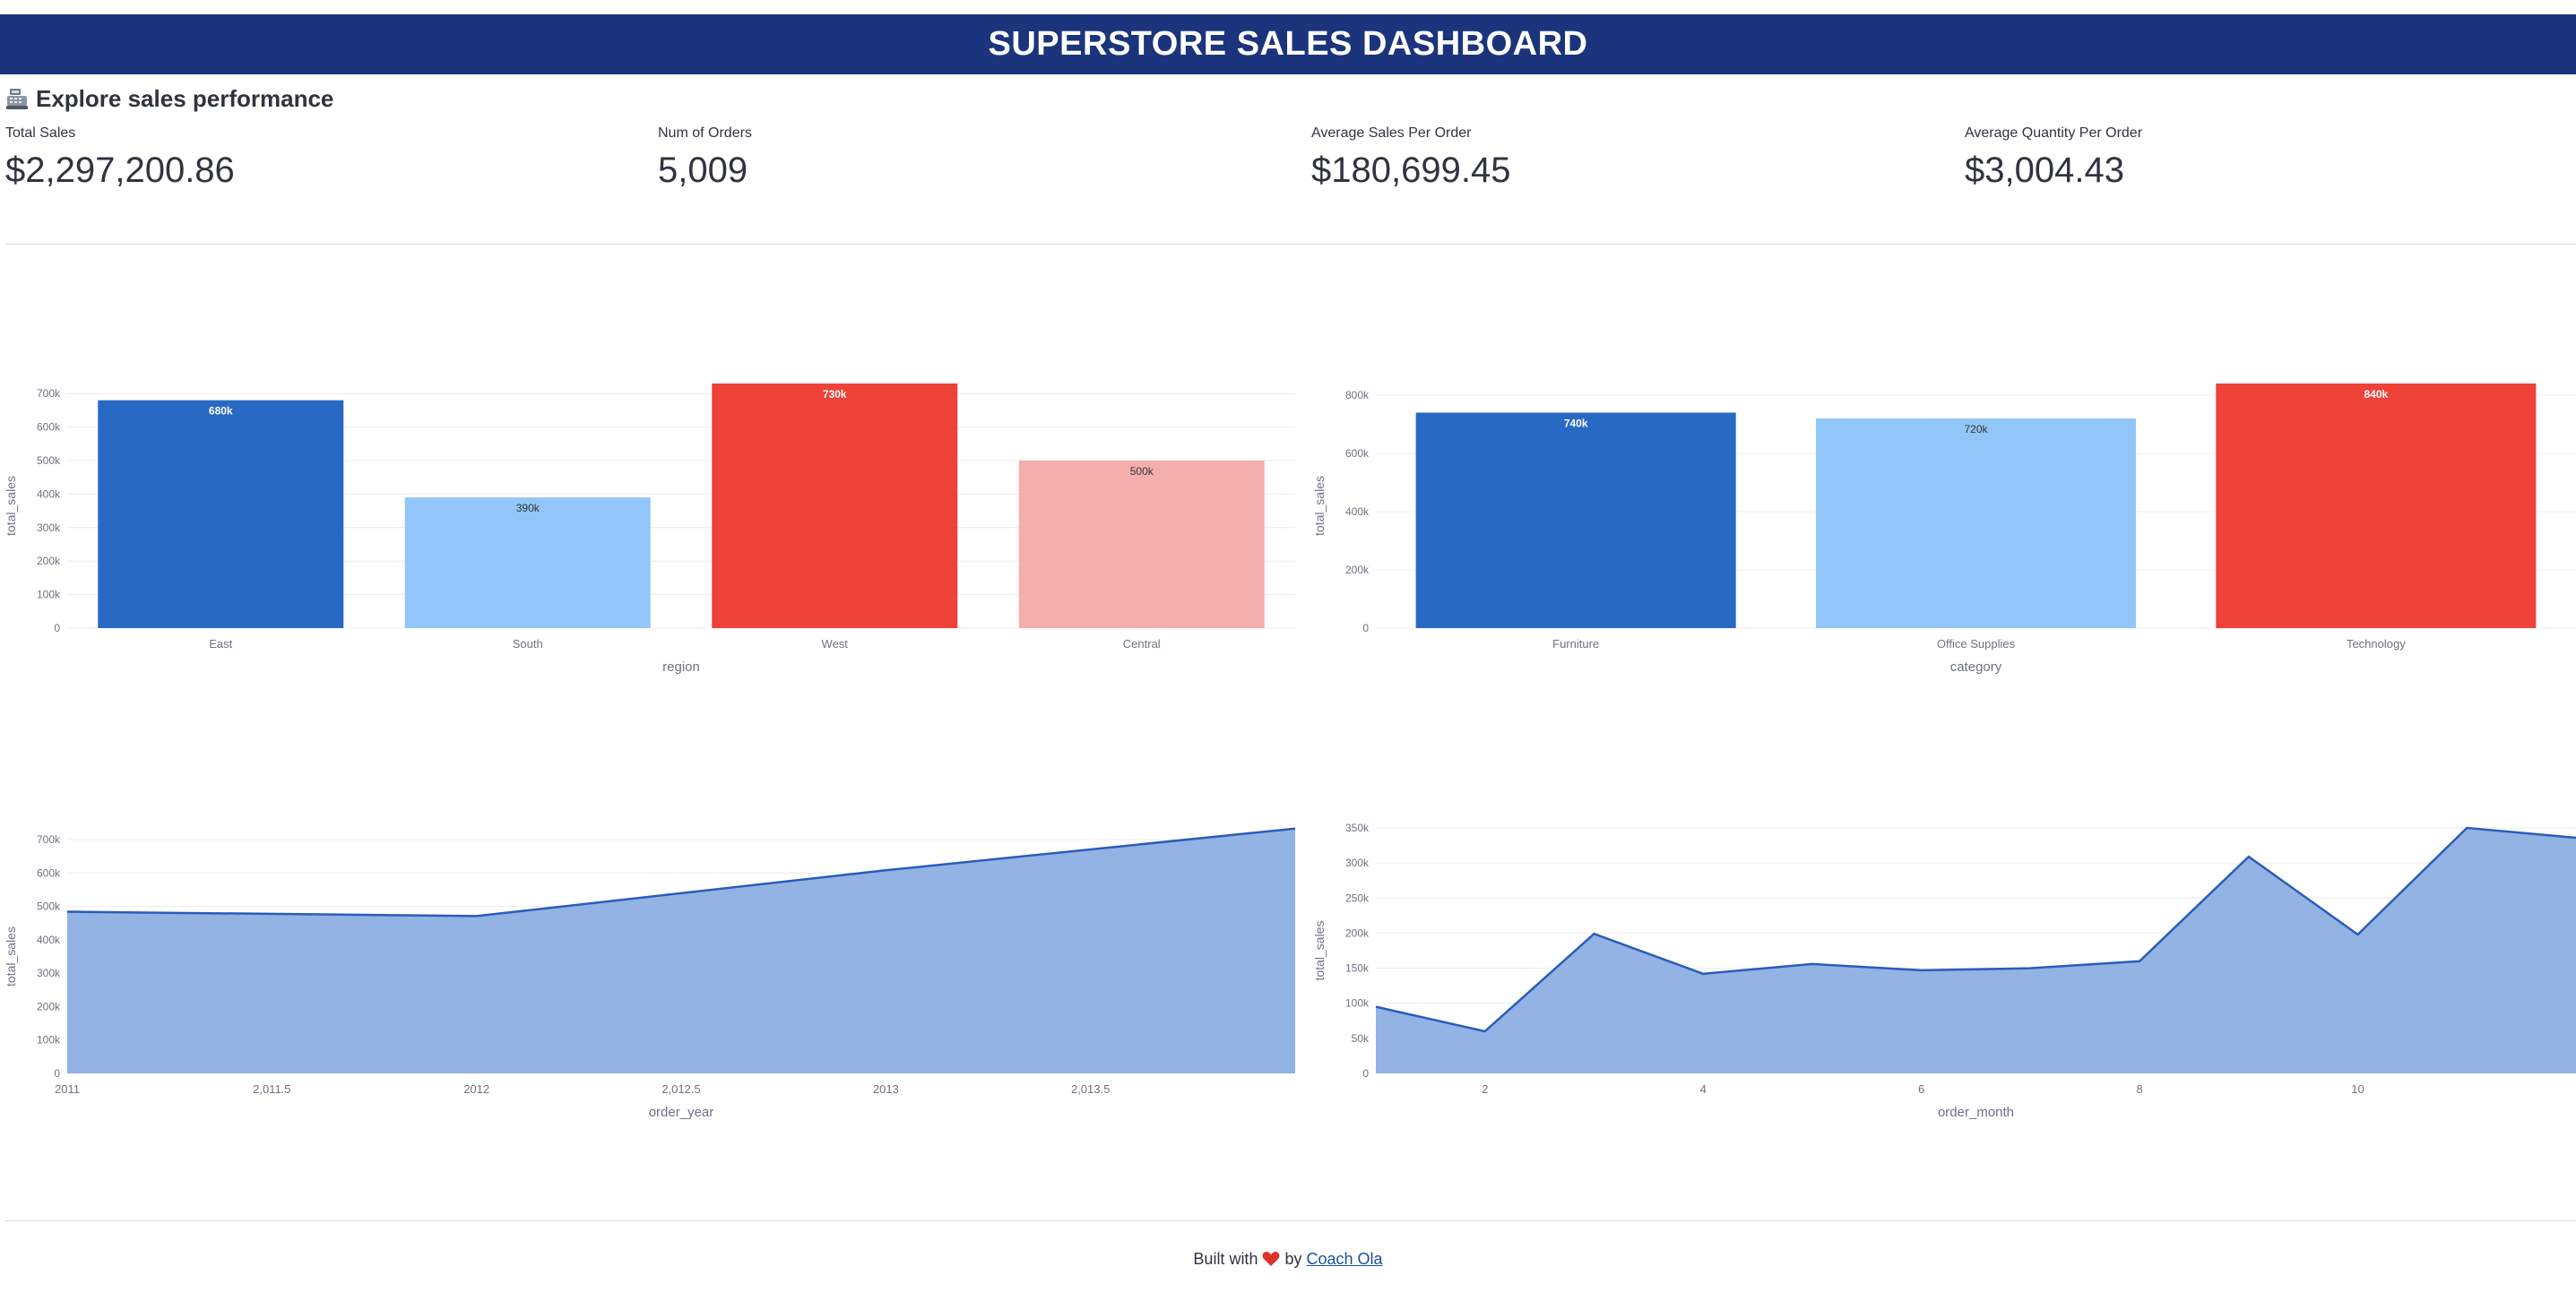  I want to click on y-tick-label: 50k, so click(1361, 1038).